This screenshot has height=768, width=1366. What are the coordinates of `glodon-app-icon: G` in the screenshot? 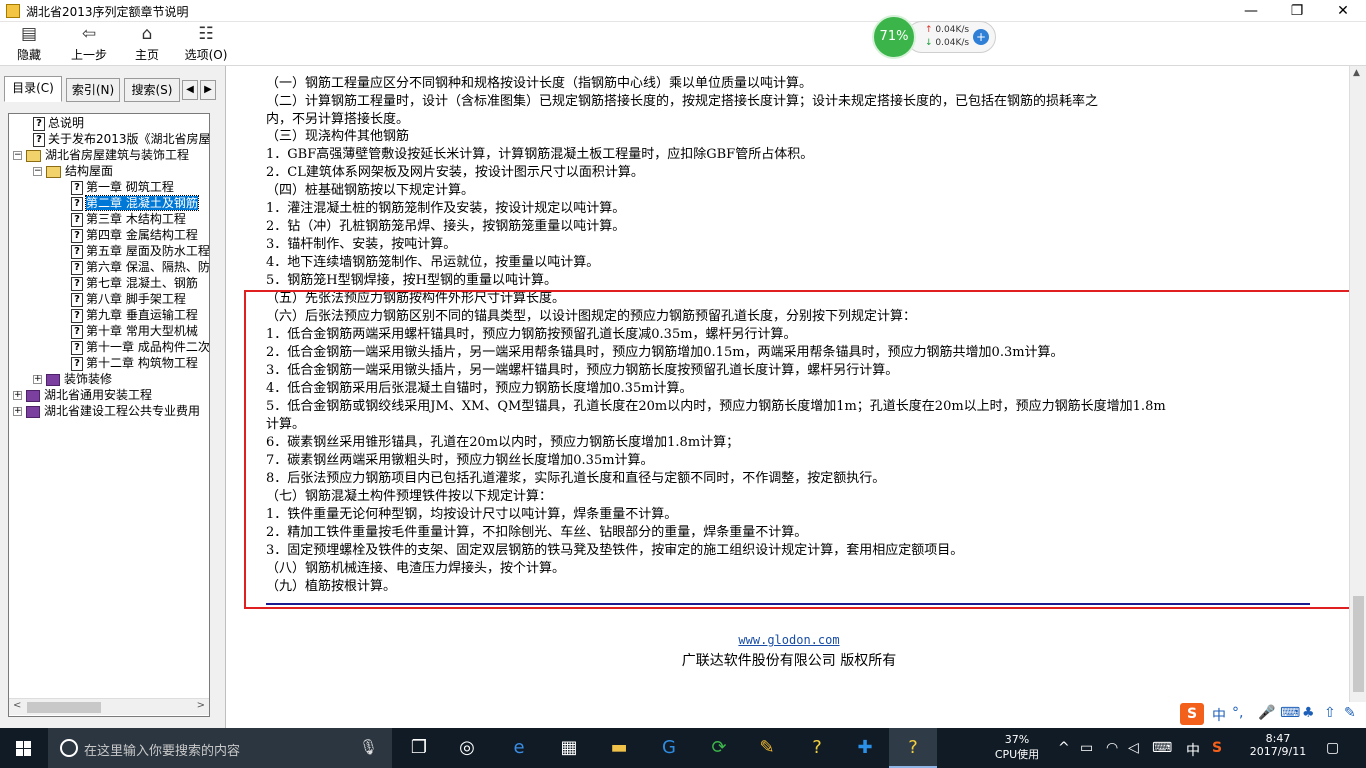 It's located at (669, 748).